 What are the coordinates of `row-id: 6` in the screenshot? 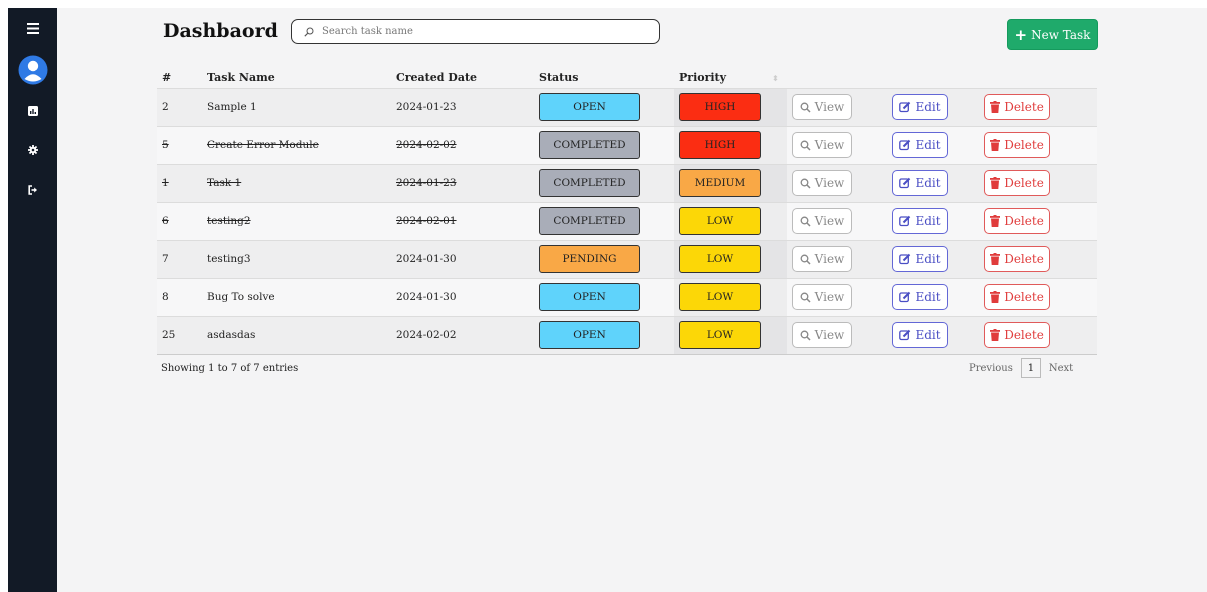 It's located at (179, 220).